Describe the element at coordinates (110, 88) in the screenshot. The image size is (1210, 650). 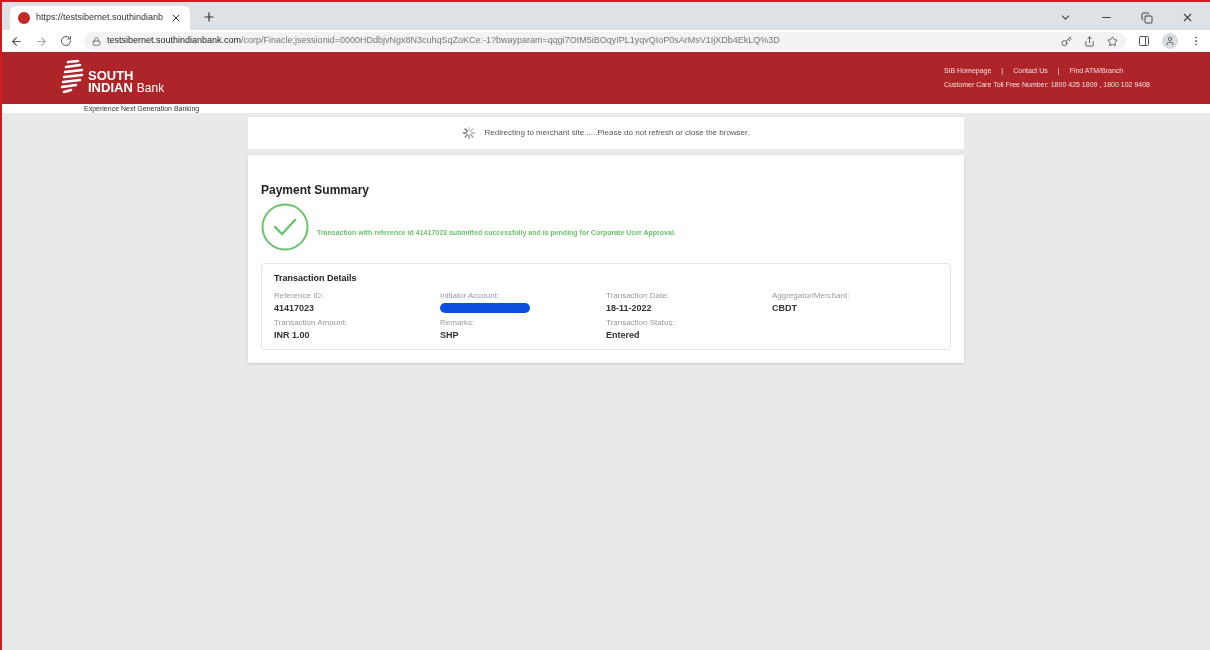
I see `logo-text: INDIAN` at that location.